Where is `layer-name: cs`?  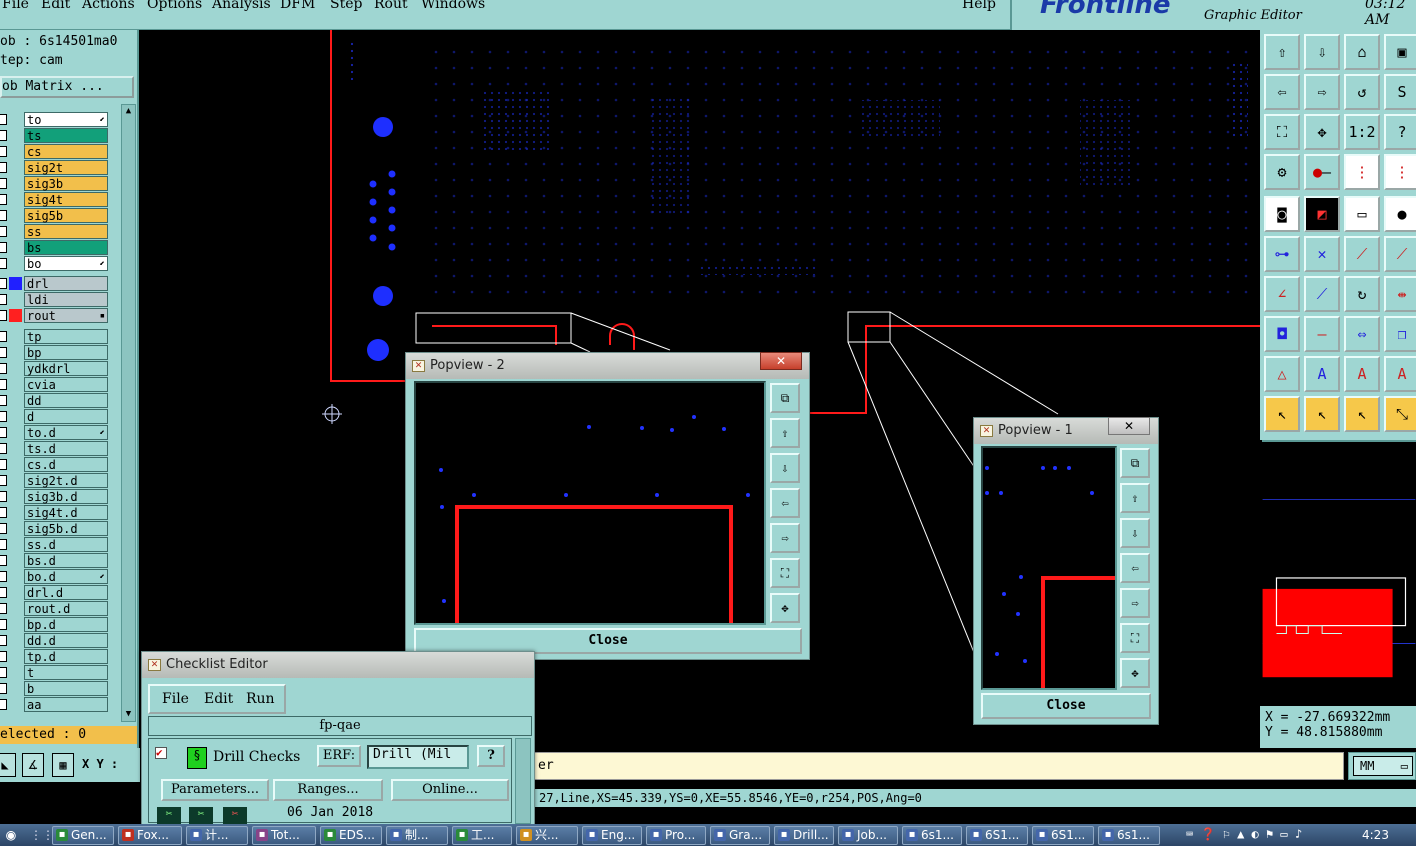 layer-name: cs is located at coordinates (66, 151).